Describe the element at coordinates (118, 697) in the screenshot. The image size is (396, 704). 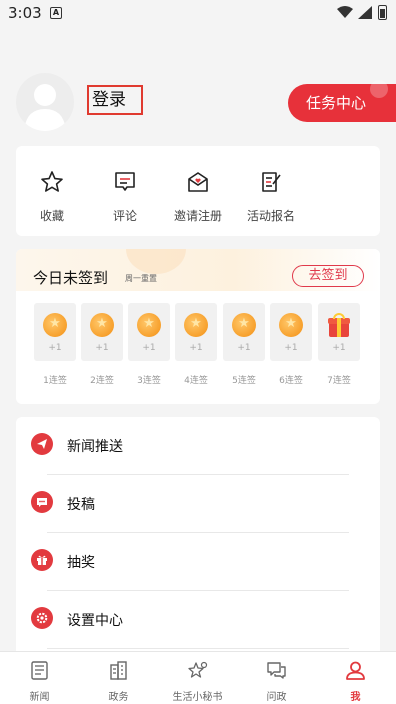
I see `nav-tab-label: 政务` at that location.